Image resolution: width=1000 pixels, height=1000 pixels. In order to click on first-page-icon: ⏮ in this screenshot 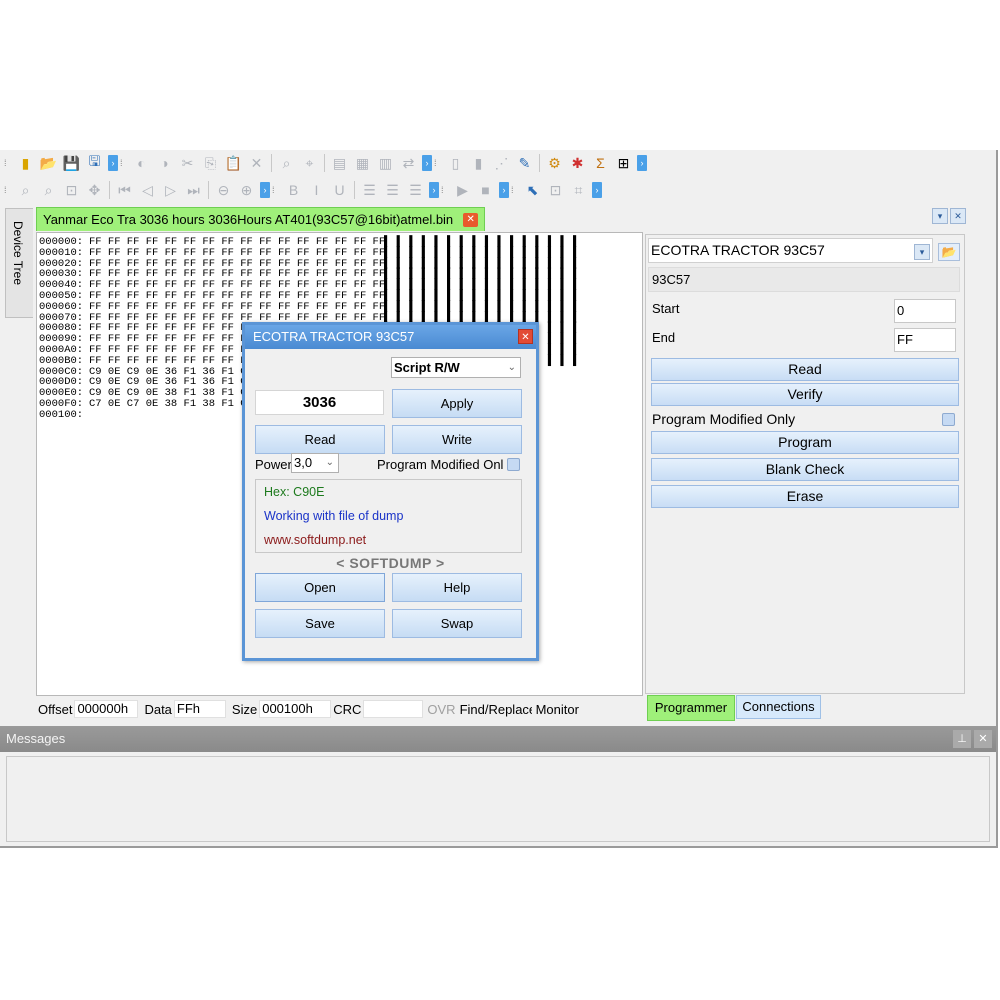, I will do `click(124, 190)`.